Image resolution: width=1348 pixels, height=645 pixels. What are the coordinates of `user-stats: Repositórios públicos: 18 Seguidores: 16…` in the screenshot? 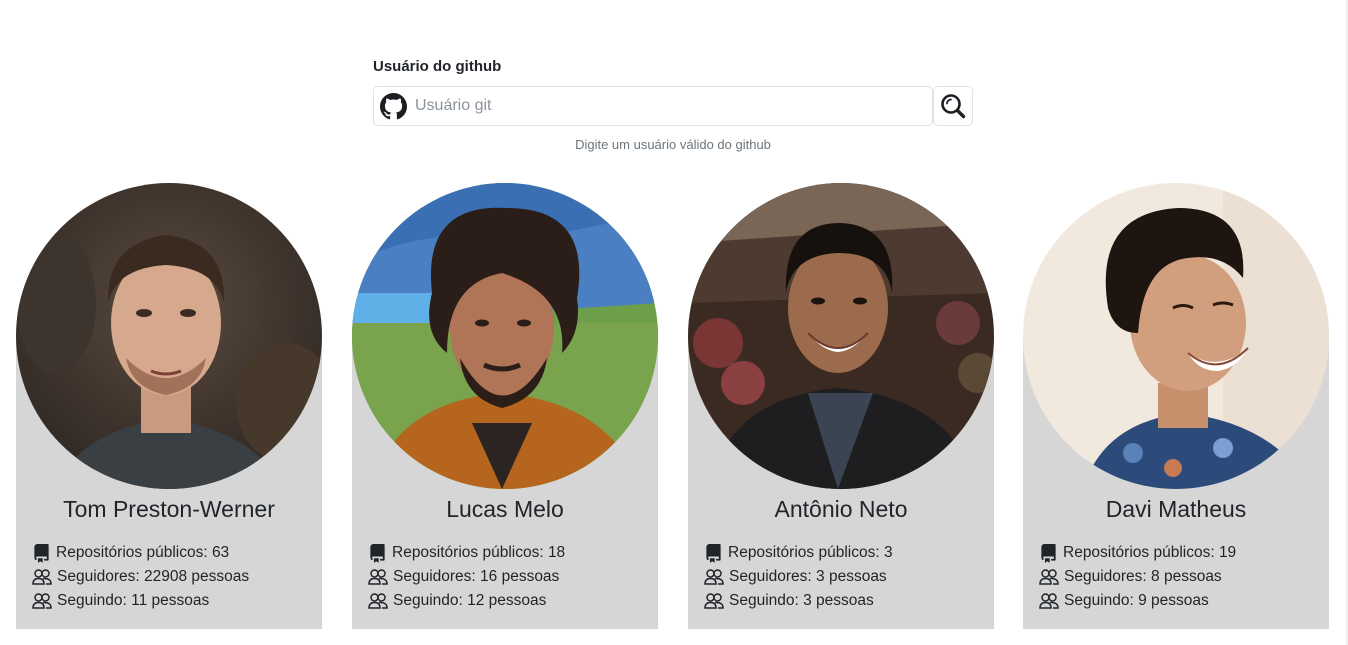 It's located at (466, 577).